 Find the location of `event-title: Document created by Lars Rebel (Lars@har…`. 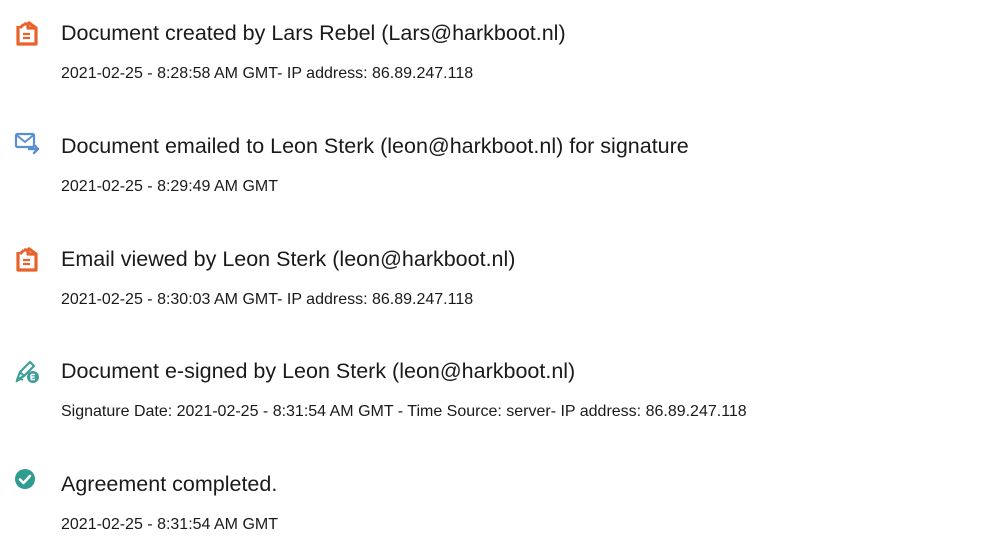

event-title: Document created by Lars Rebel (Lars@har… is located at coordinates (313, 33).